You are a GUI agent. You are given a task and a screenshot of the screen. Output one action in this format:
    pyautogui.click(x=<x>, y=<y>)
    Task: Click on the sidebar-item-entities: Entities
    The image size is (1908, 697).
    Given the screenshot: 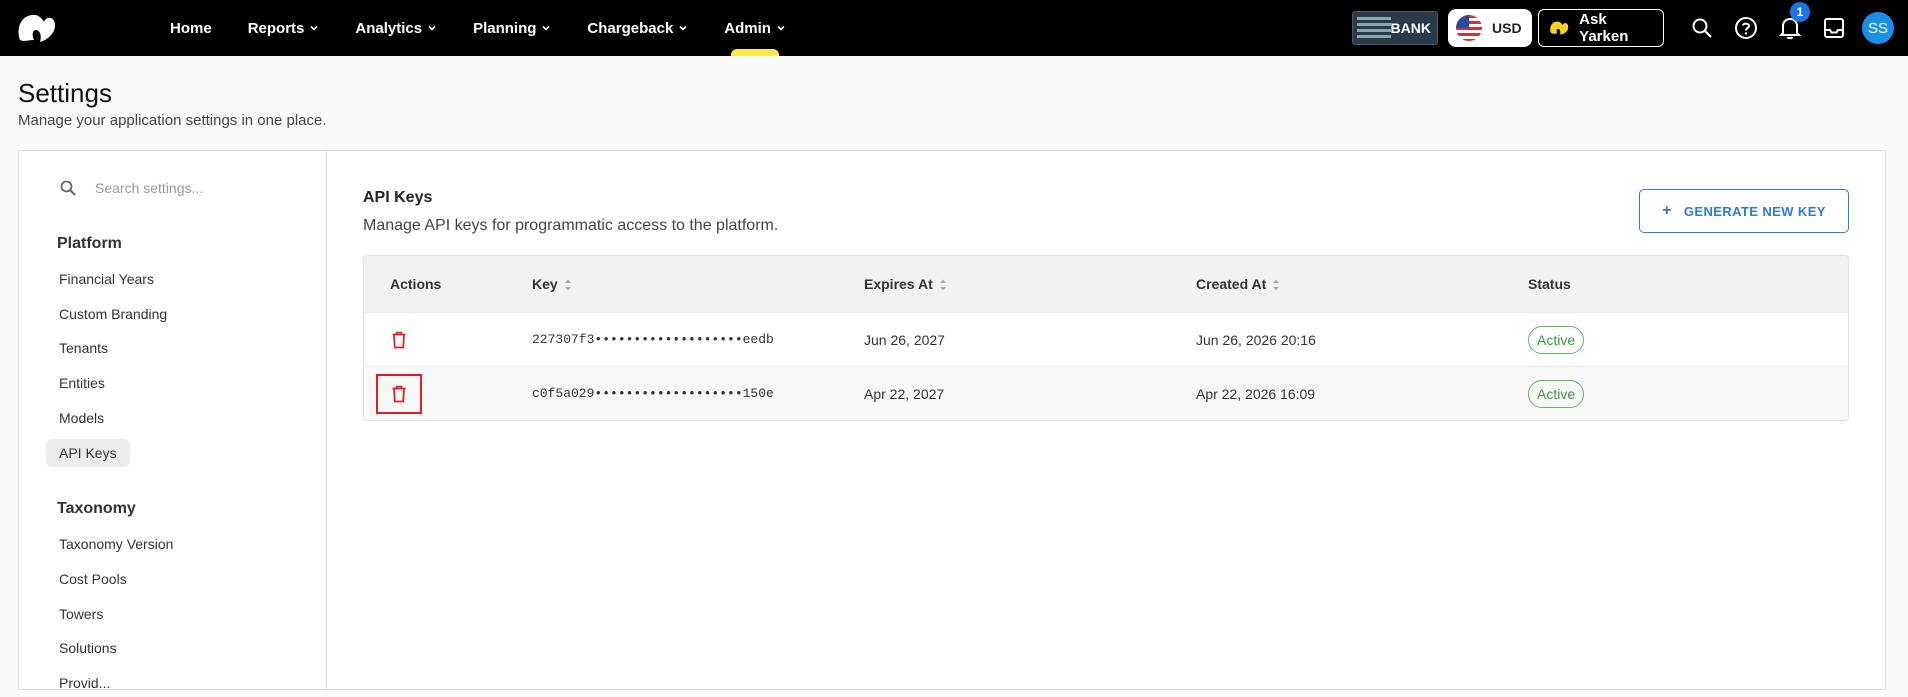 What is the action you would take?
    pyautogui.click(x=82, y=383)
    